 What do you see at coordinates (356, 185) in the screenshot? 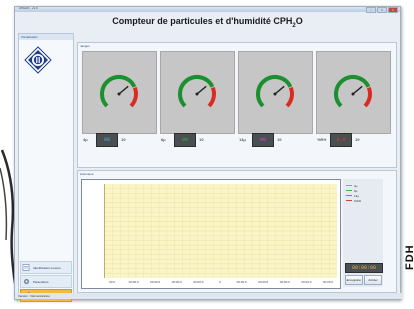
I see `legend-label: 4µ` at bounding box center [356, 185].